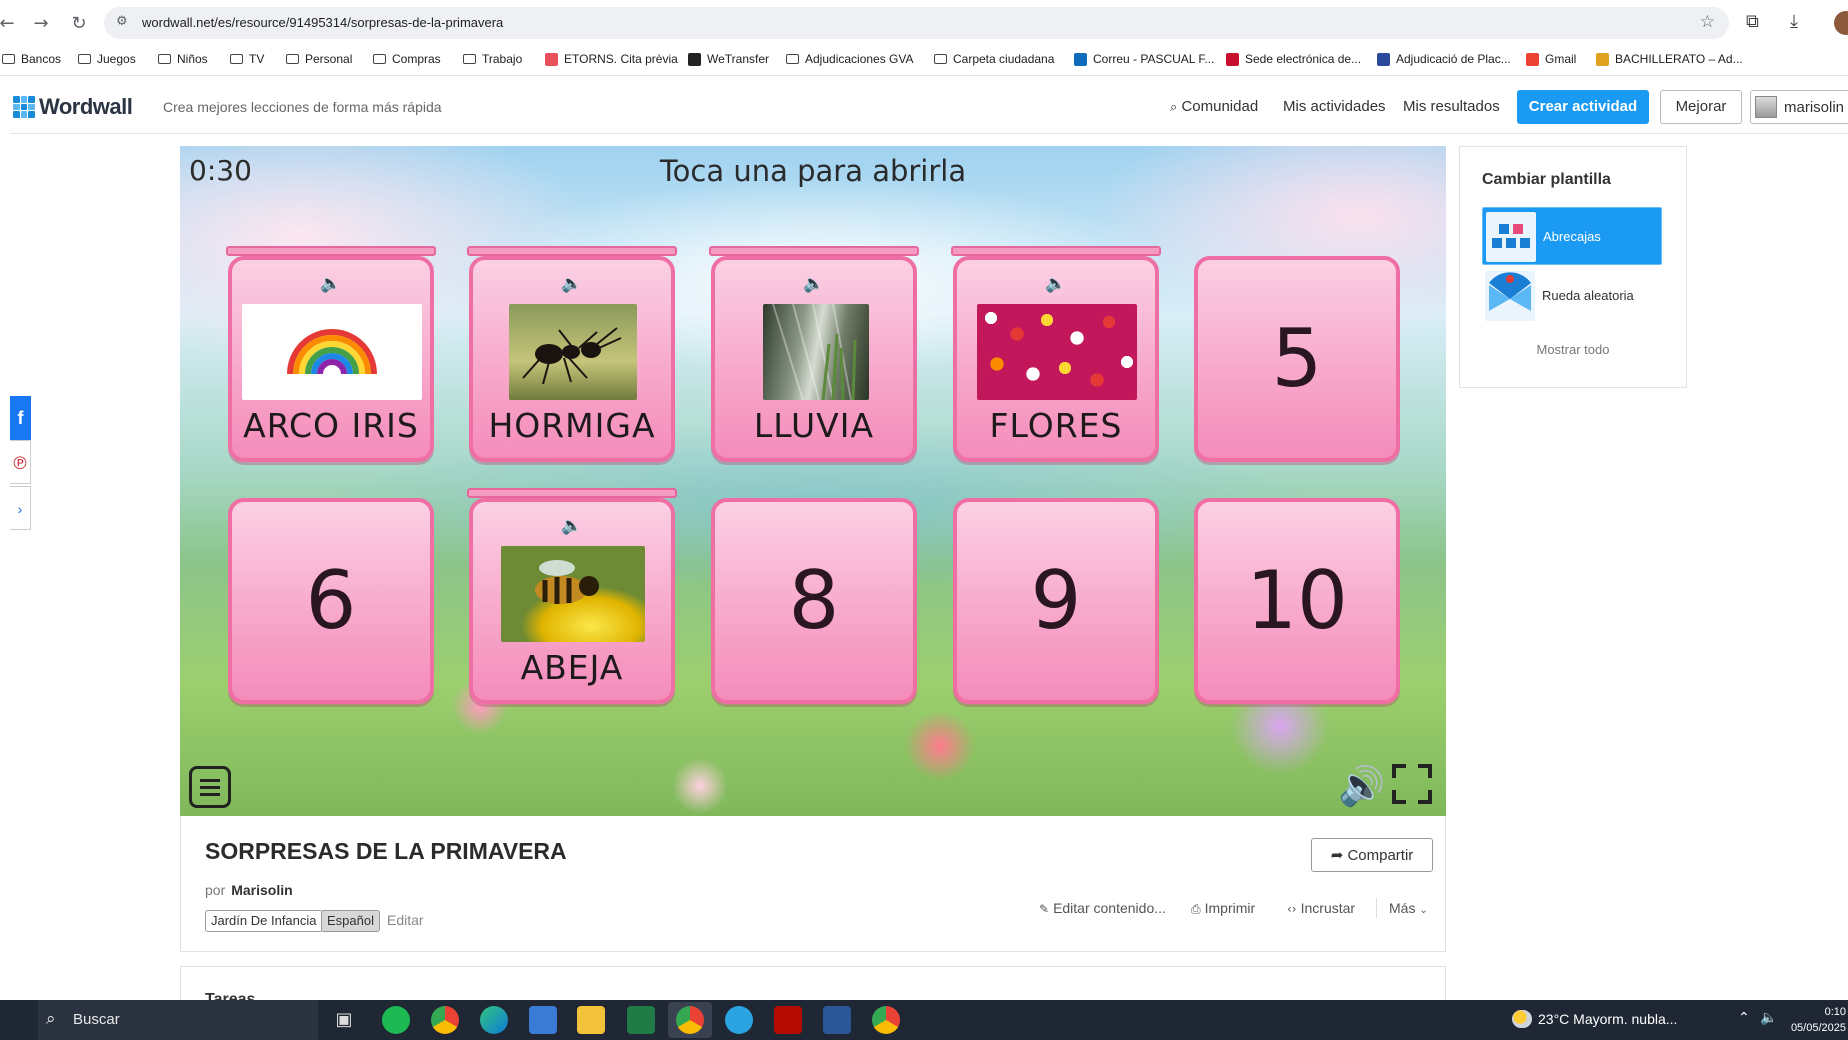 The image size is (1848, 1040). What do you see at coordinates (331, 354) in the screenshot?
I see `box-card: 🔈 ARCO IRIS` at bounding box center [331, 354].